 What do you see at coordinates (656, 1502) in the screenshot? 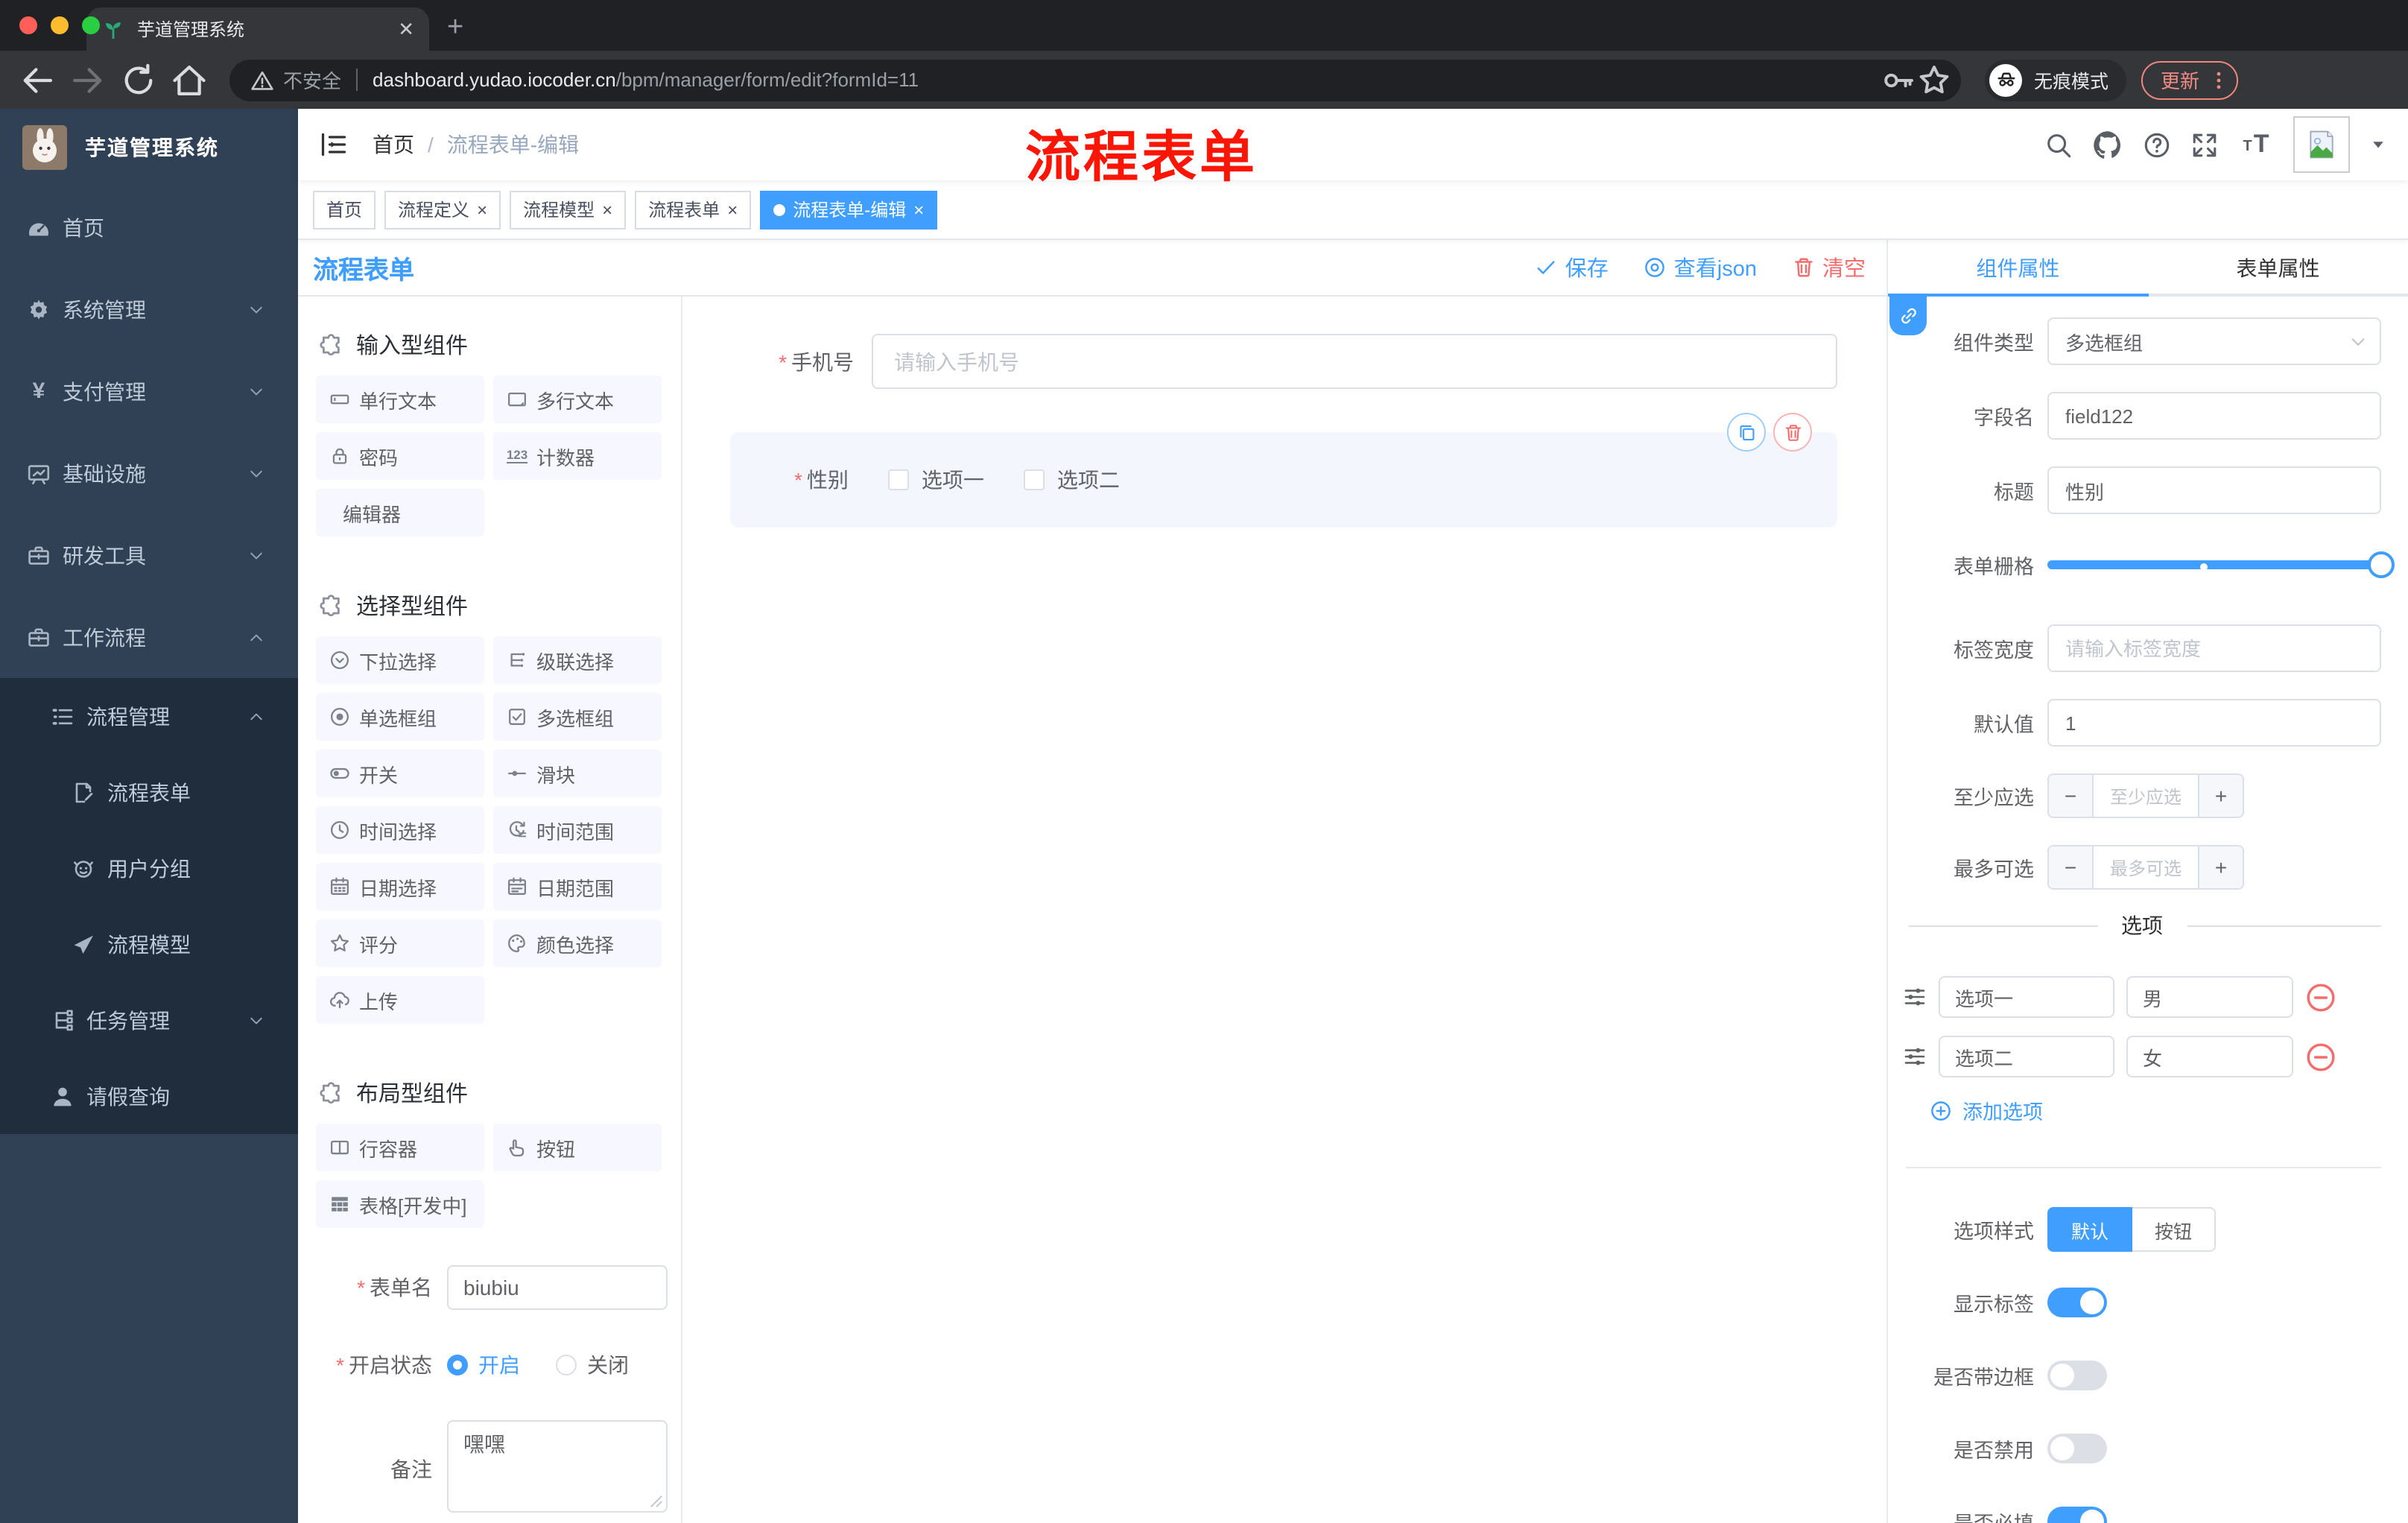
I see `resize-handle-icon` at bounding box center [656, 1502].